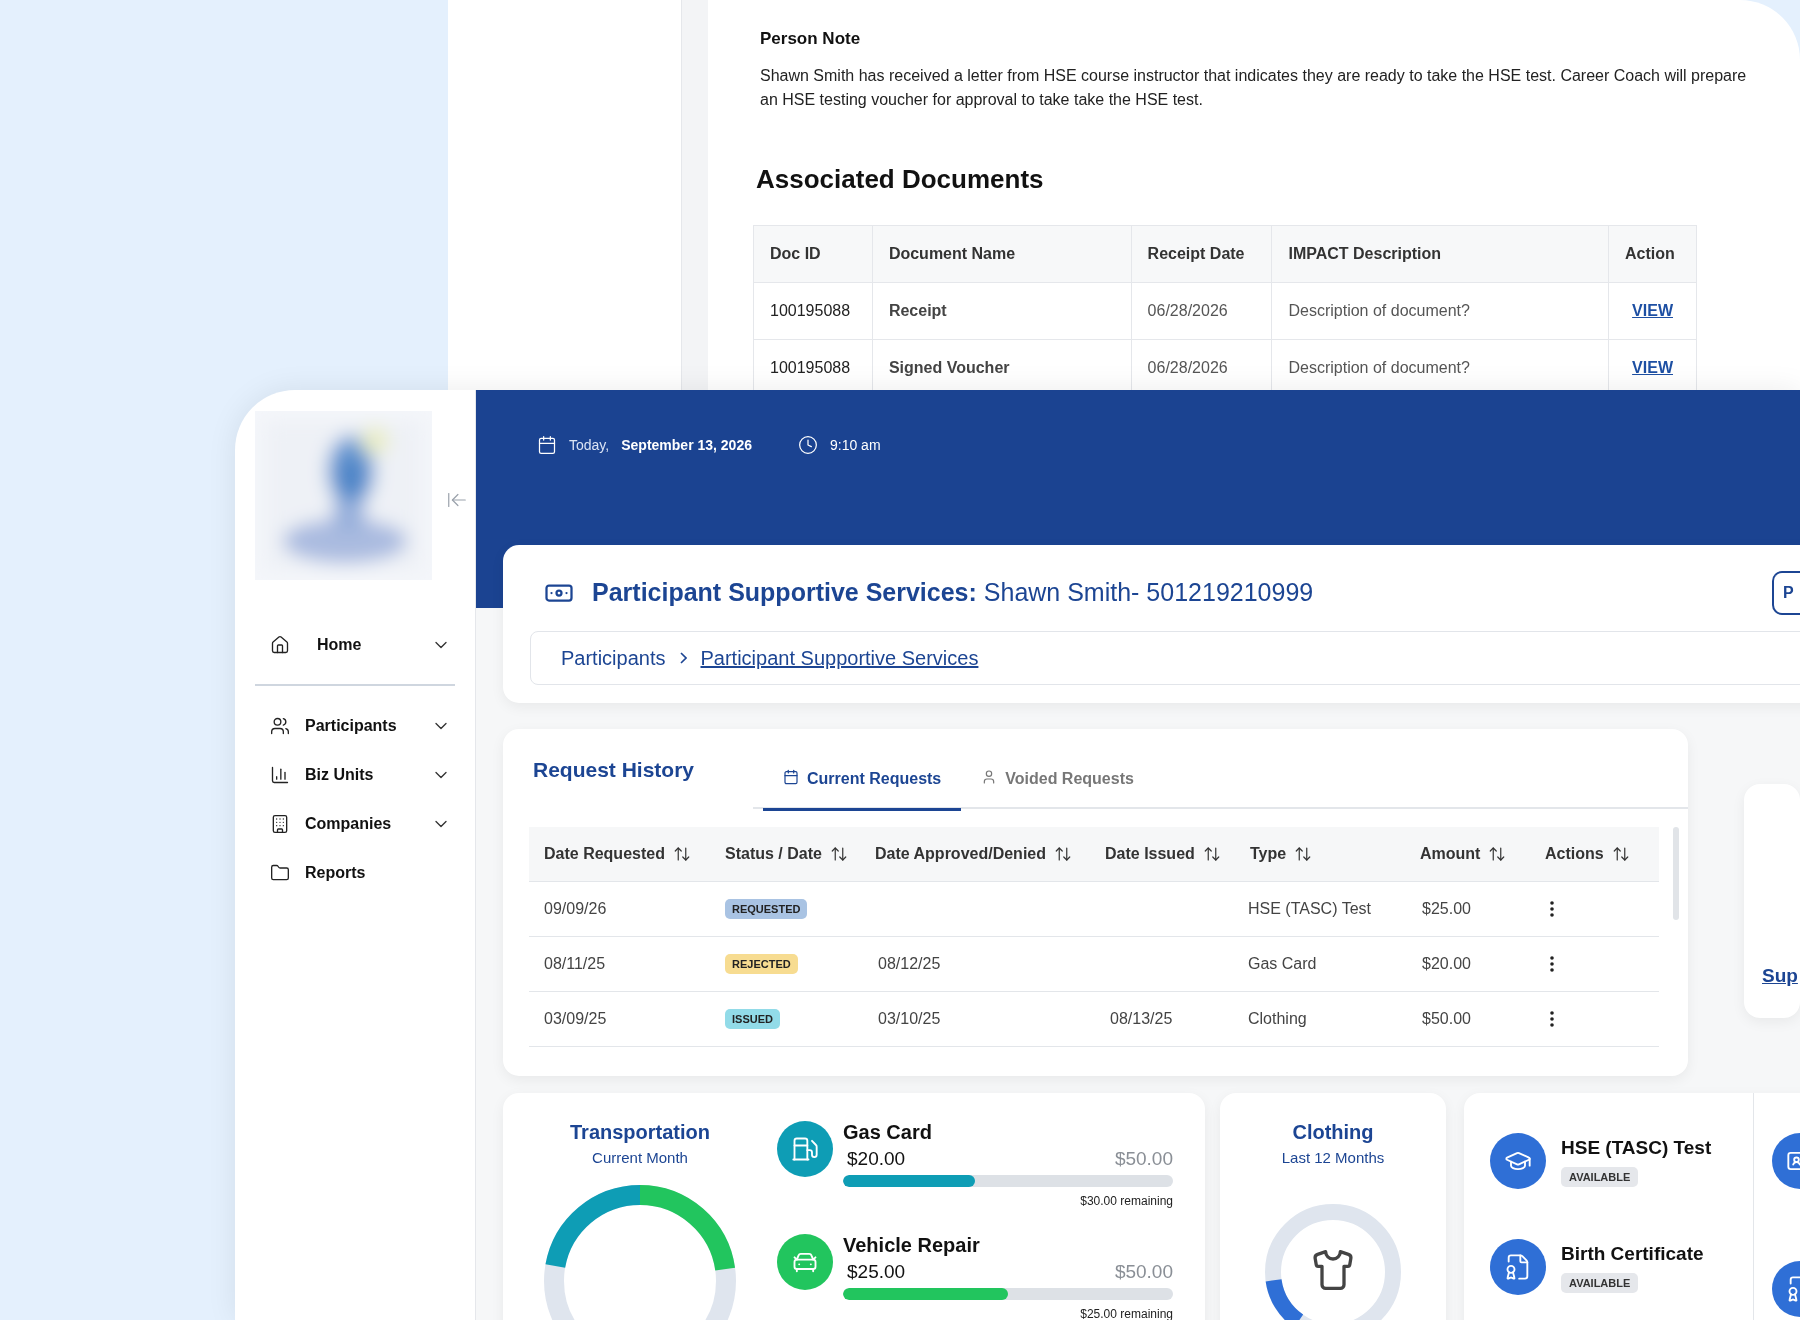 The image size is (1800, 1320). Describe the element at coordinates (619, 854) in the screenshot. I see `column-header: Date Requested` at that location.